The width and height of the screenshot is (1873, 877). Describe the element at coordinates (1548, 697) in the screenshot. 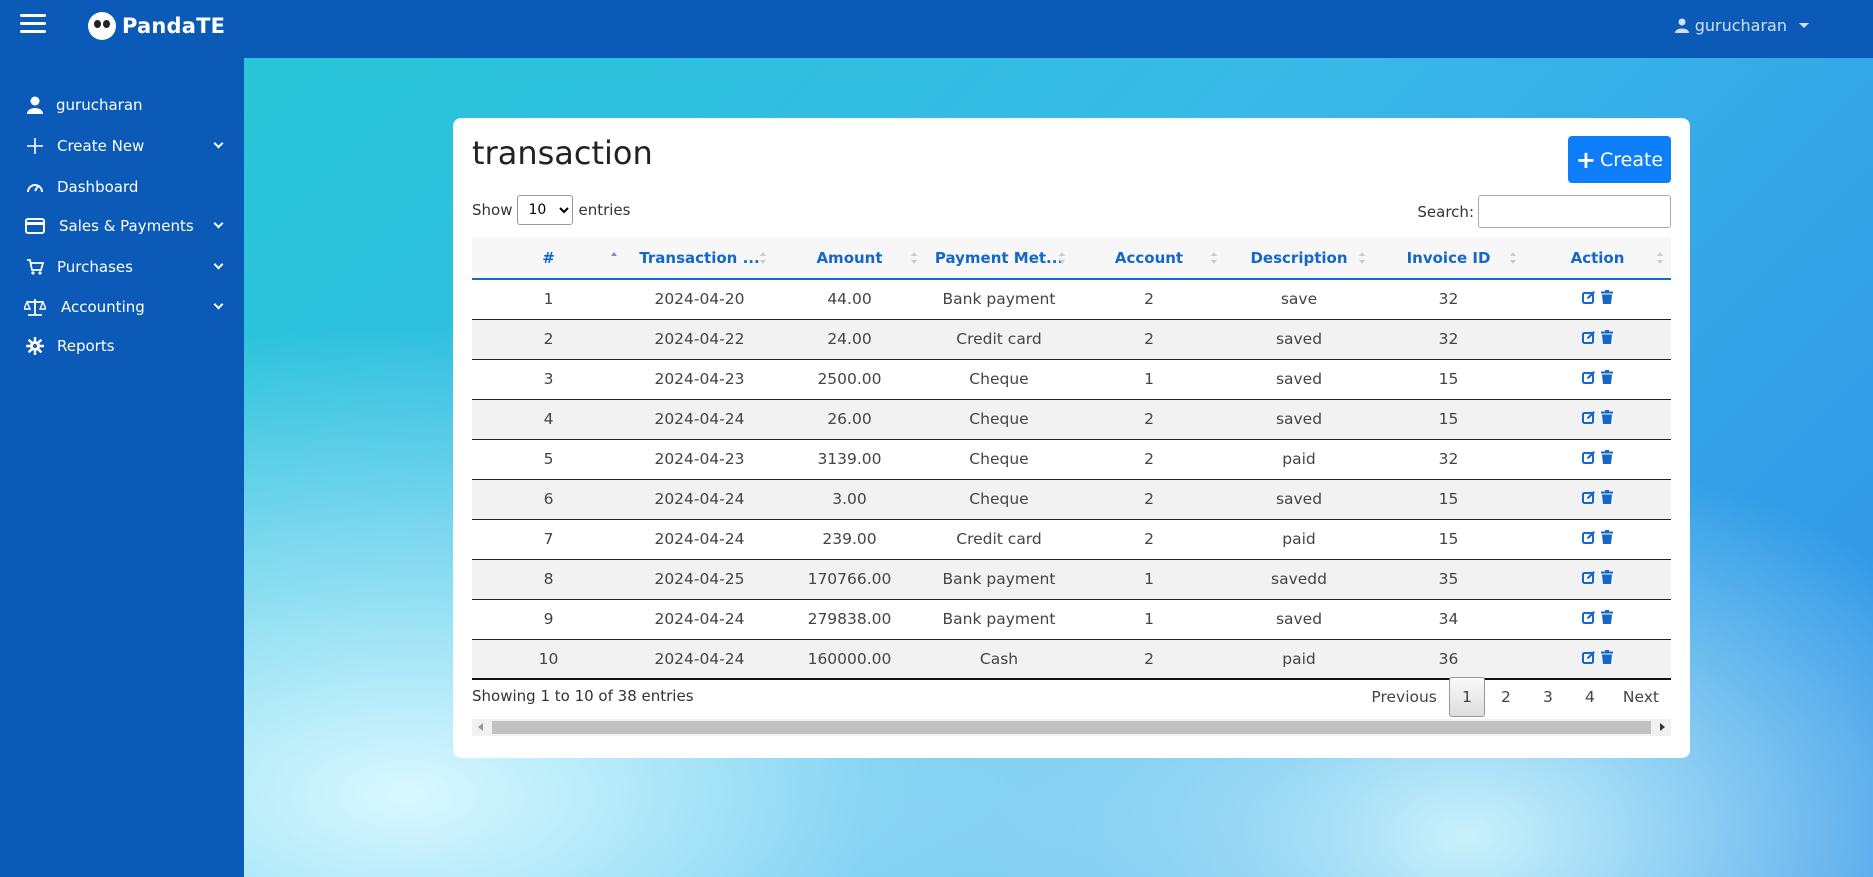

I see `pagination-page-3: 3` at that location.